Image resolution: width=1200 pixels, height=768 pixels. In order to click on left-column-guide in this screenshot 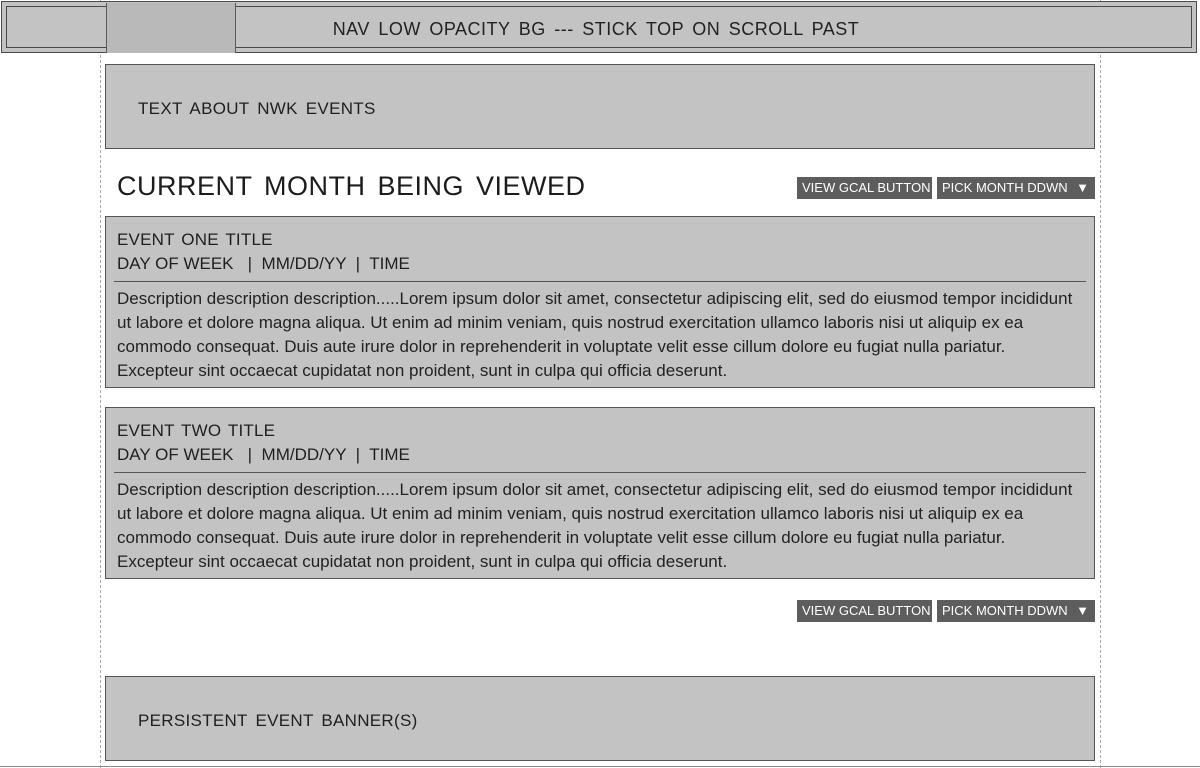, I will do `click(100, 384)`.